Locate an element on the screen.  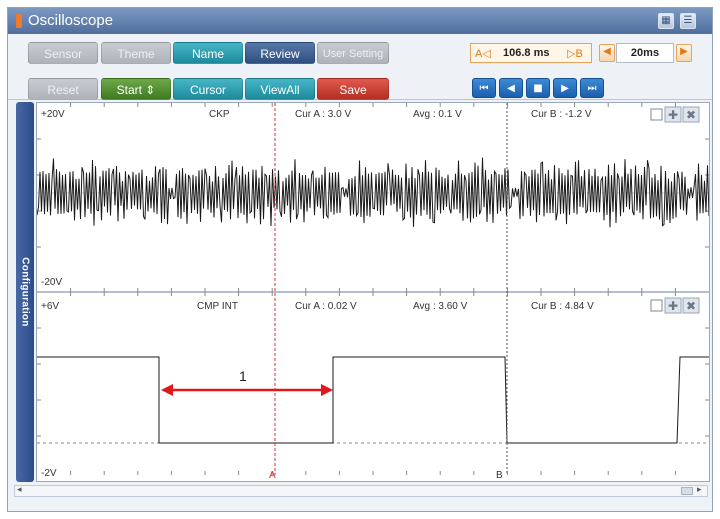
ch1-add-glyph: ✚ is located at coordinates (673, 115).